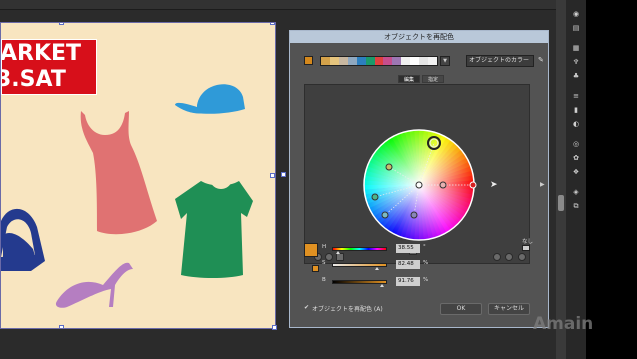 The width and height of the screenshot is (637, 359). What do you see at coordinates (424, 247) in the screenshot?
I see `hue-unit: °` at bounding box center [424, 247].